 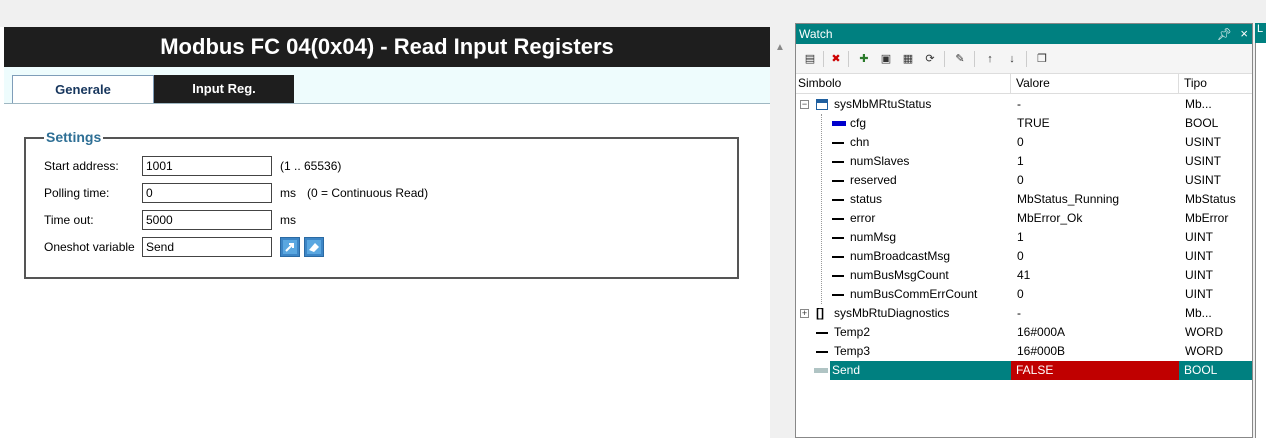 I want to click on table-row: Temp2 16#000A WORD, so click(x=1024, y=332).